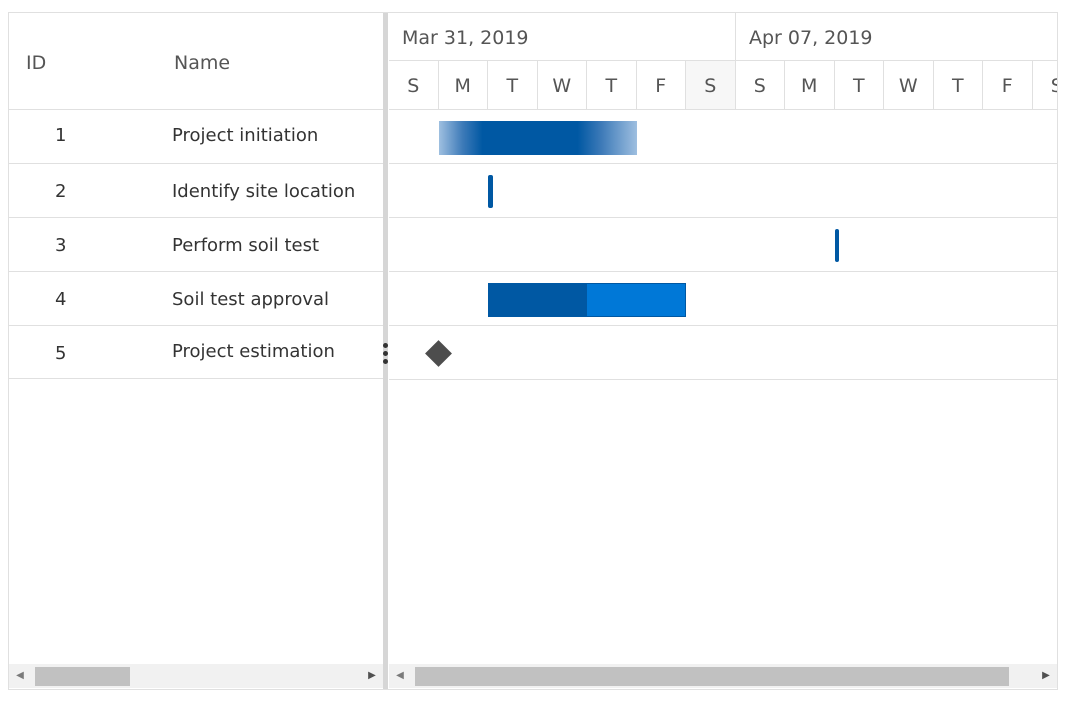 The image size is (1068, 703). I want to click on timeline-week: Mar 31, 2019, so click(562, 37).